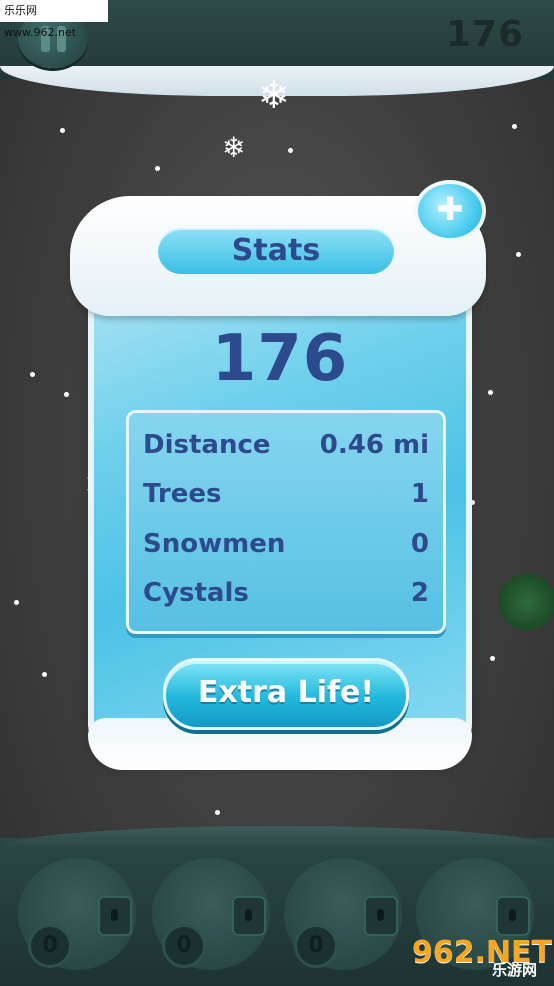 Image resolution: width=554 pixels, height=986 pixels. I want to click on stat-value: 0.46 mi, so click(374, 445).